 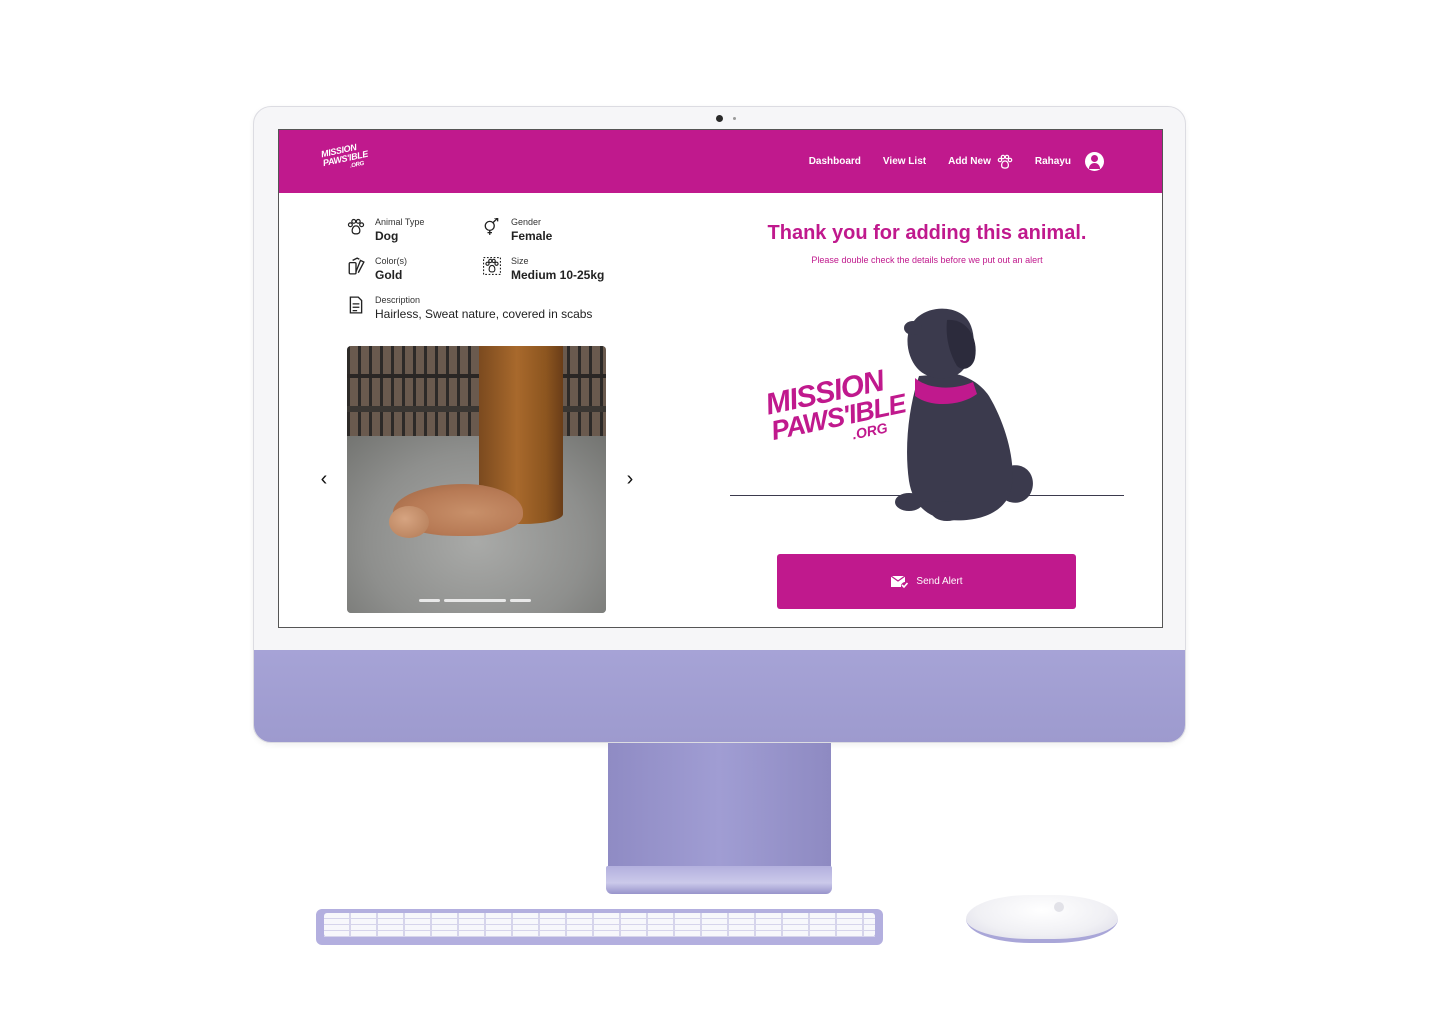 I want to click on gender-icon, so click(x=491, y=226).